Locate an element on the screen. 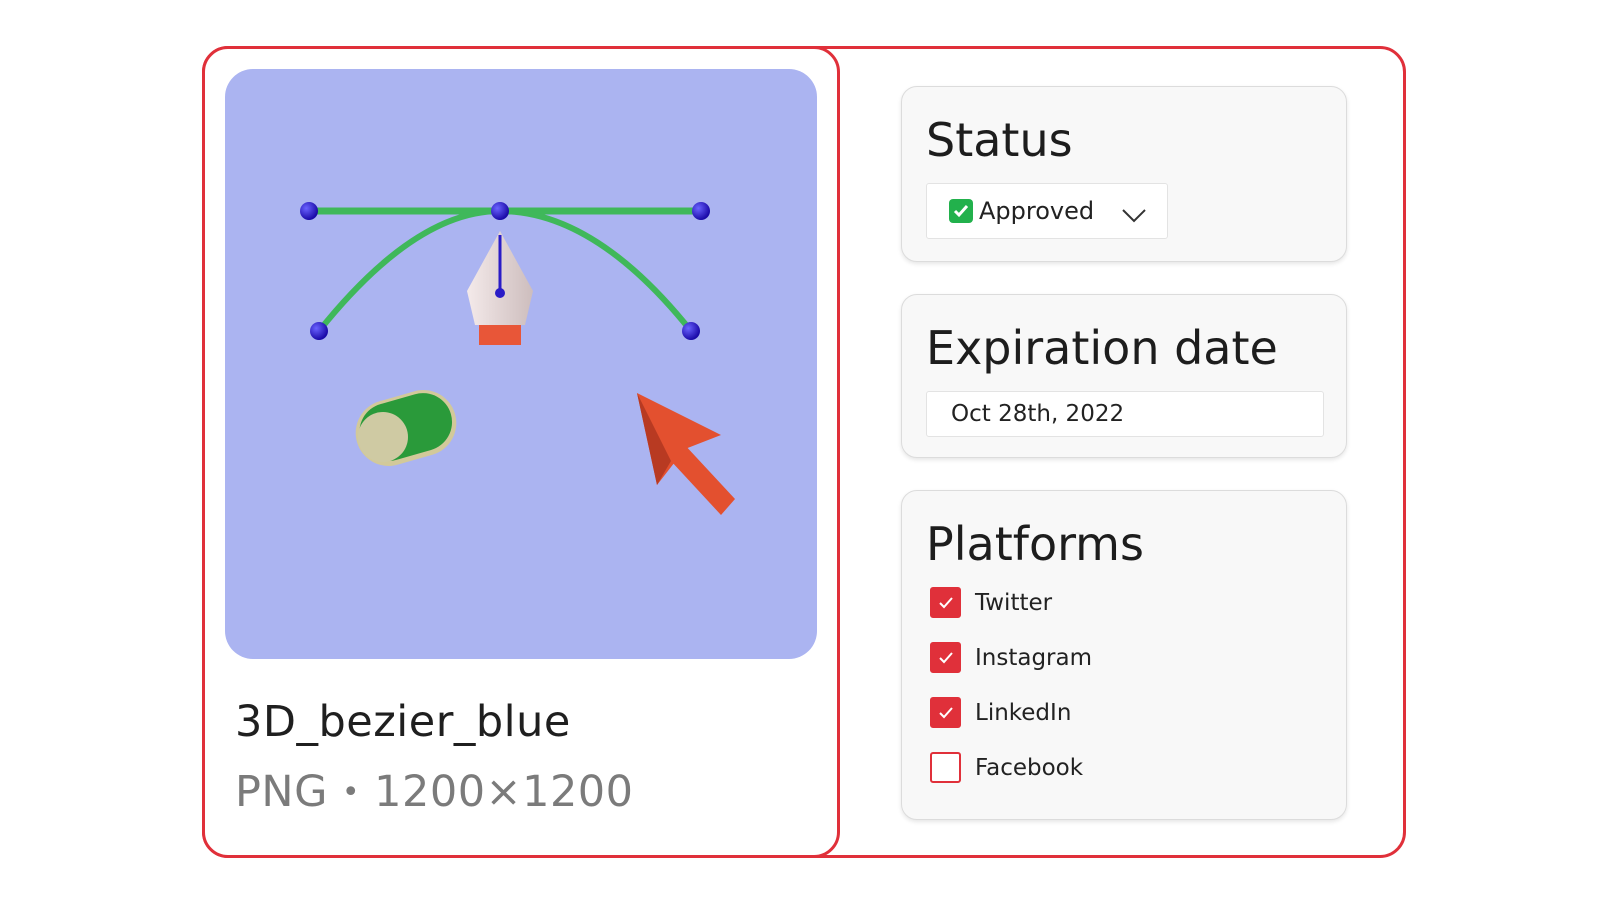 The height and width of the screenshot is (900, 1600). asset-format: PNG is located at coordinates (281, 792).